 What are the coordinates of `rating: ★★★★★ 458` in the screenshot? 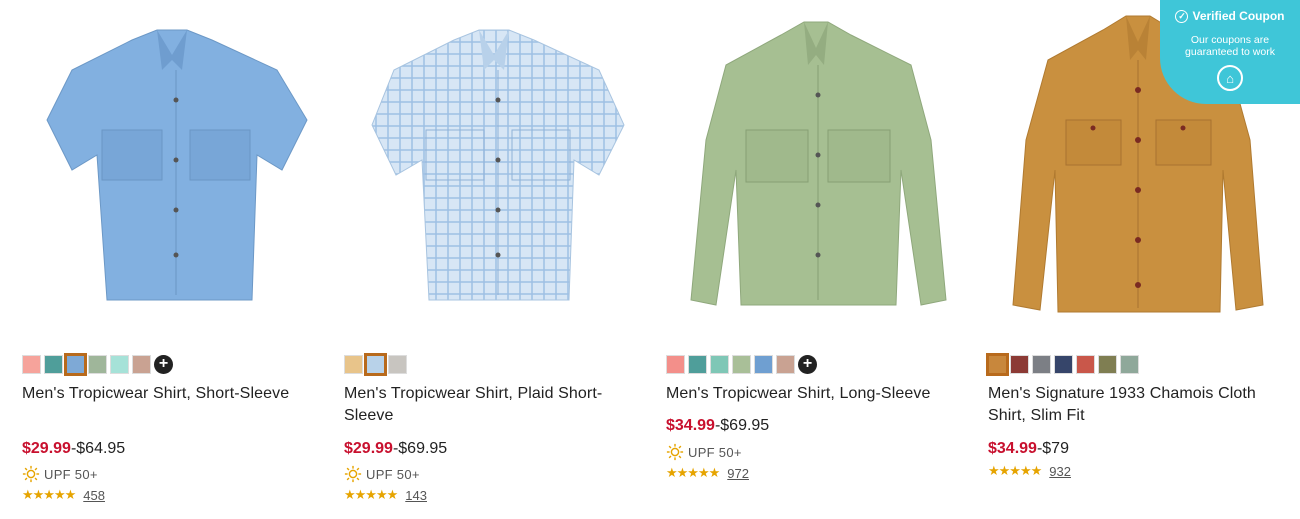 It's located at (63, 495).